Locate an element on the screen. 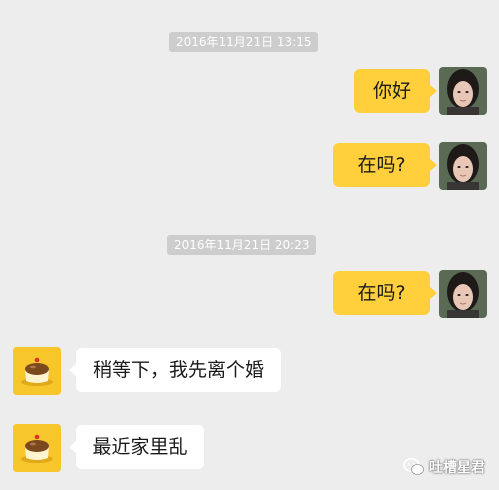 The width and height of the screenshot is (499, 490). watermark: 吐槽星君 is located at coordinates (444, 467).